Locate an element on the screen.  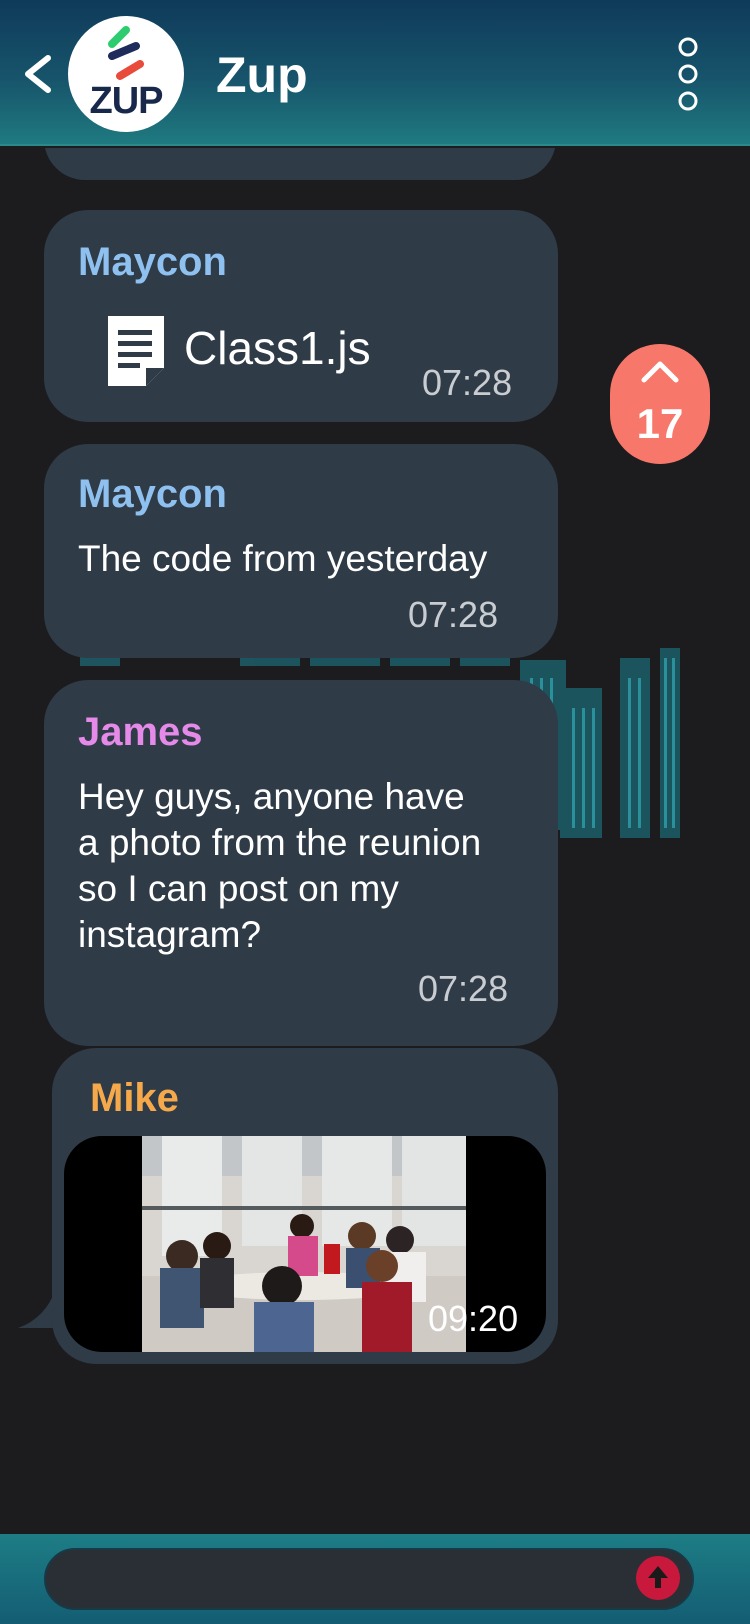
send-button is located at coordinates (658, 1578).